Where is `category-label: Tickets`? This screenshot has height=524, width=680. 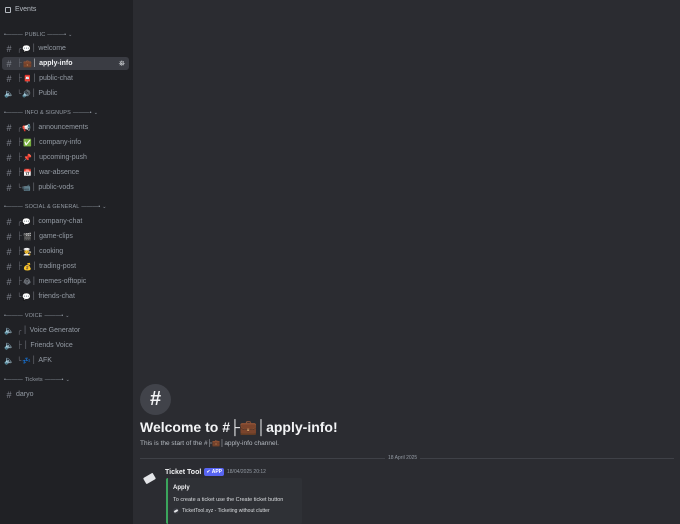 category-label: Tickets is located at coordinates (33, 380).